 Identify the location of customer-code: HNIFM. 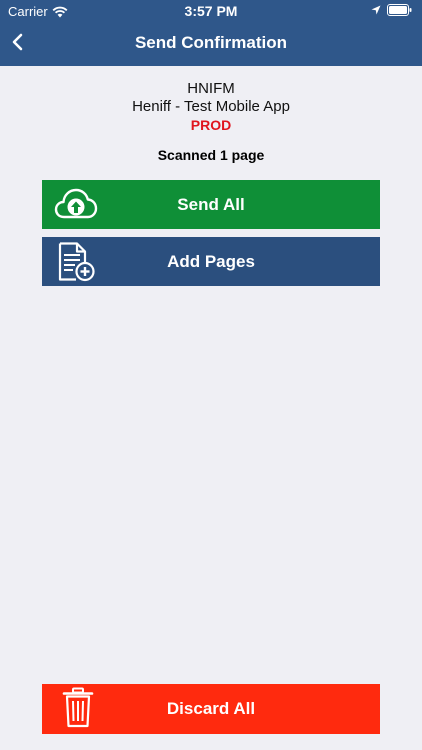
(211, 88).